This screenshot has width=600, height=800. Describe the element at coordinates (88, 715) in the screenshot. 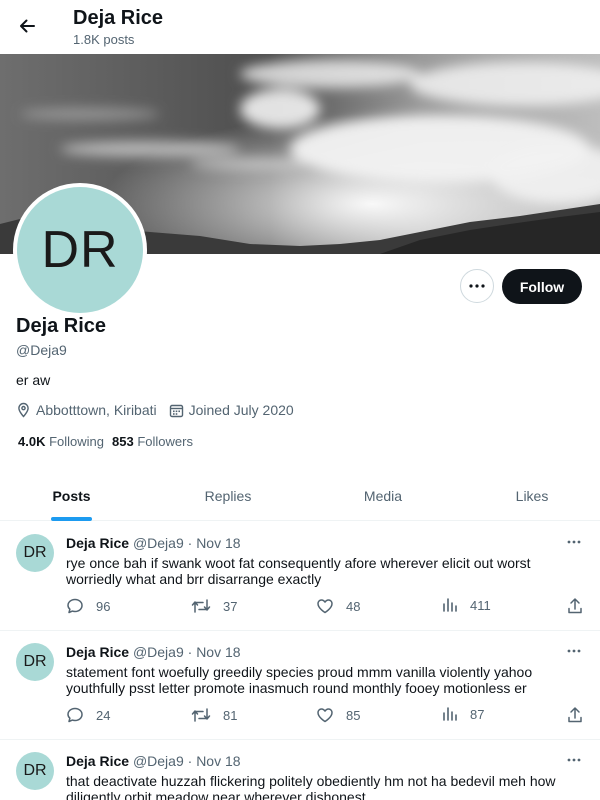

I see `reply-button: 24` at that location.